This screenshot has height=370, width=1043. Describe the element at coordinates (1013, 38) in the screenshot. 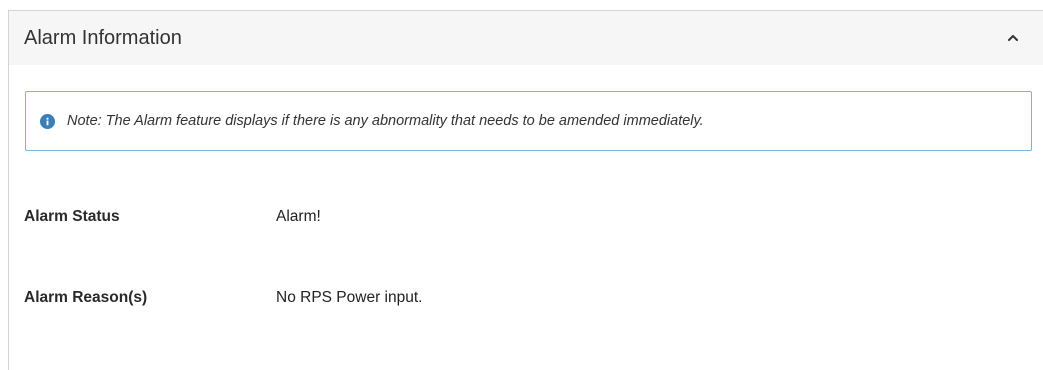

I see `chevron-up-icon` at that location.